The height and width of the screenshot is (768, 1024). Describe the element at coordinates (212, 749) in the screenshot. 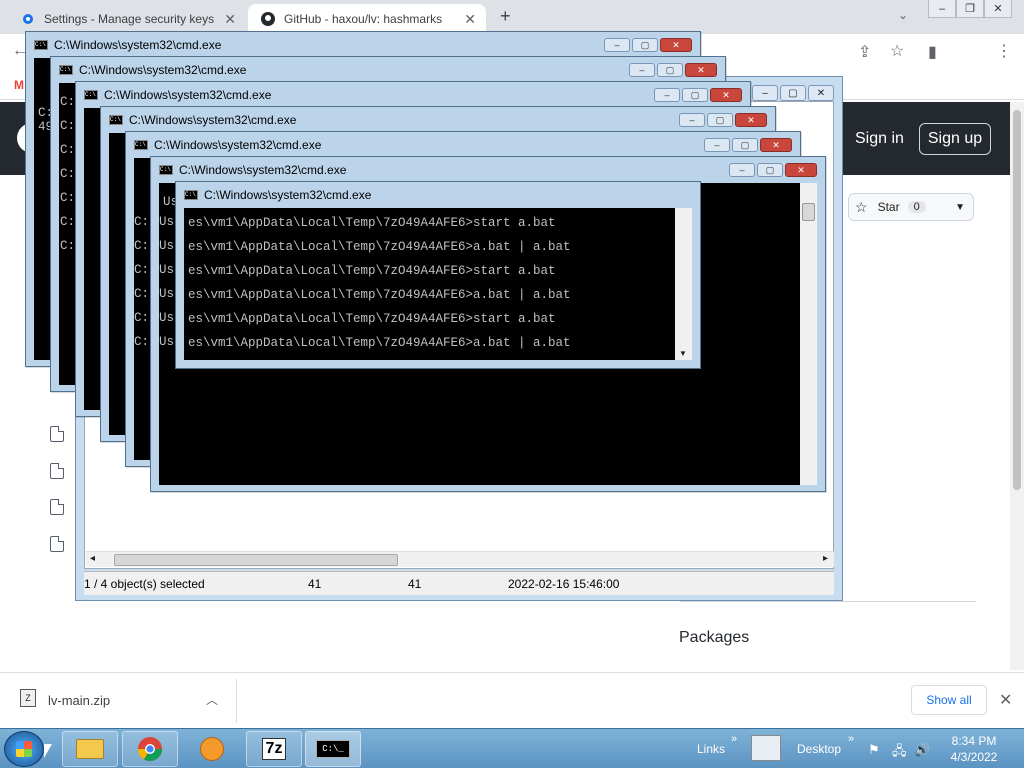

I see `media-player-taskbar-button` at that location.